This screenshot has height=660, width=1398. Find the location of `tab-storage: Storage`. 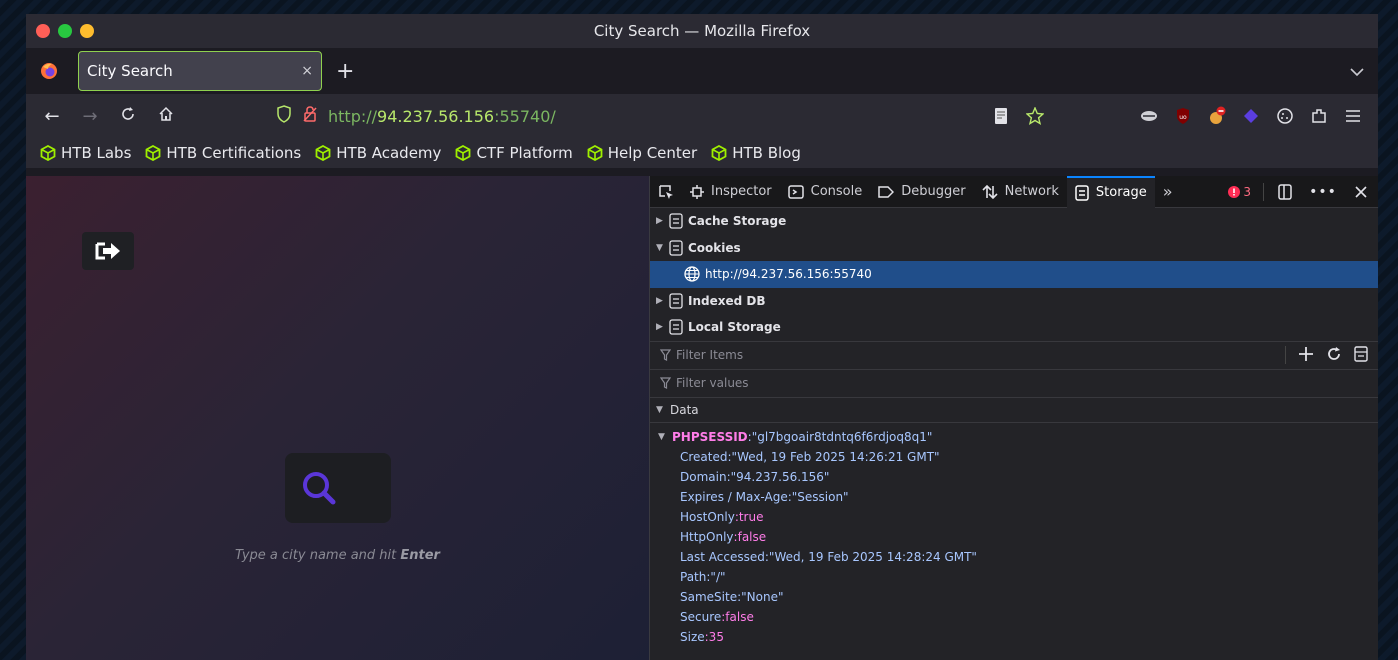

tab-storage: Storage is located at coordinates (1110, 191).